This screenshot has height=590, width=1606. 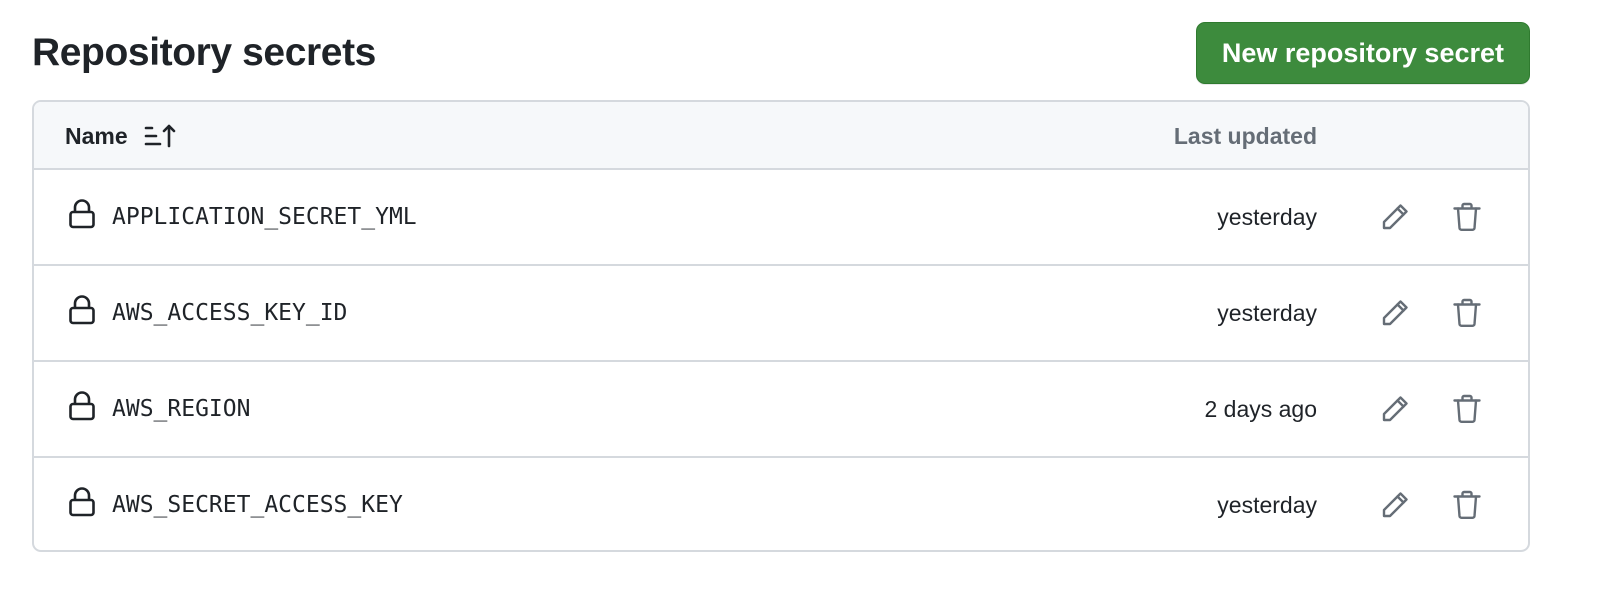 What do you see at coordinates (781, 504) in the screenshot?
I see `secret-row: AWS_SECRET_ACCESS_KEY yesterday` at bounding box center [781, 504].